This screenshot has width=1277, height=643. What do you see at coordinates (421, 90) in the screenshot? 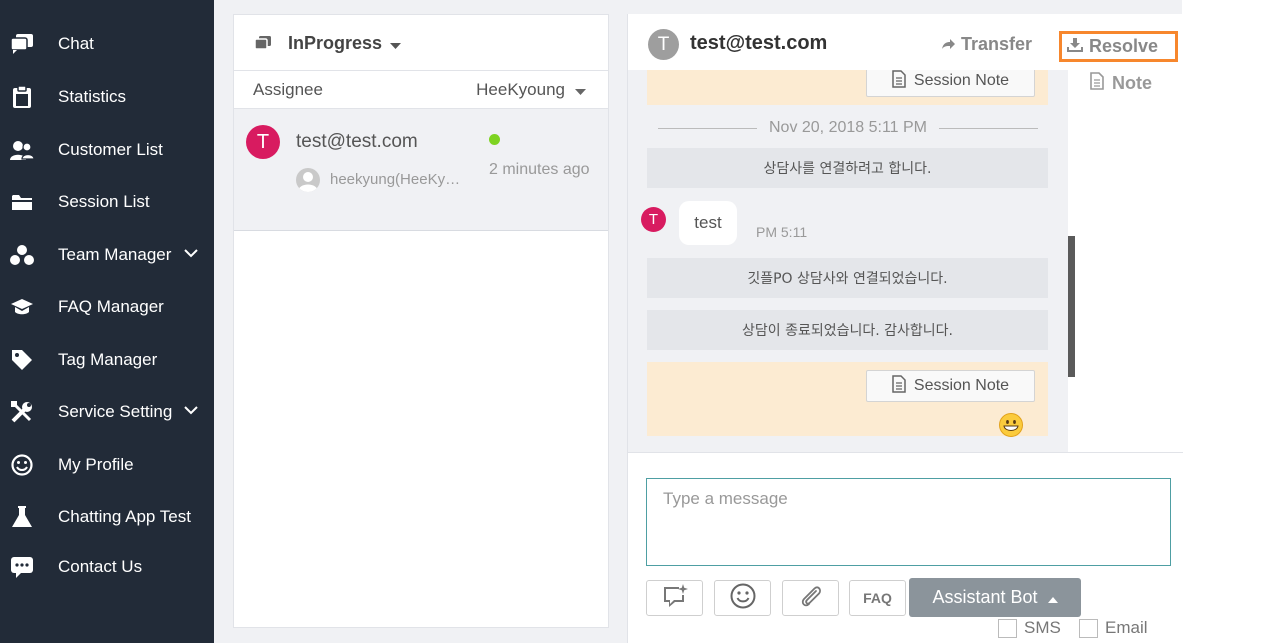
I see `assignee-filter-row: Assignee HeeKyoung` at bounding box center [421, 90].